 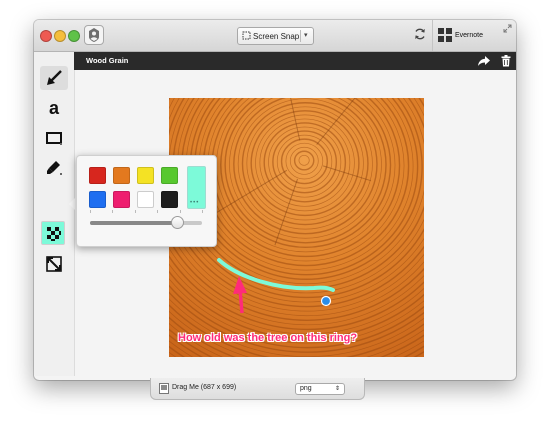 I want to click on arrow-tool-icon, so click(x=54, y=77).